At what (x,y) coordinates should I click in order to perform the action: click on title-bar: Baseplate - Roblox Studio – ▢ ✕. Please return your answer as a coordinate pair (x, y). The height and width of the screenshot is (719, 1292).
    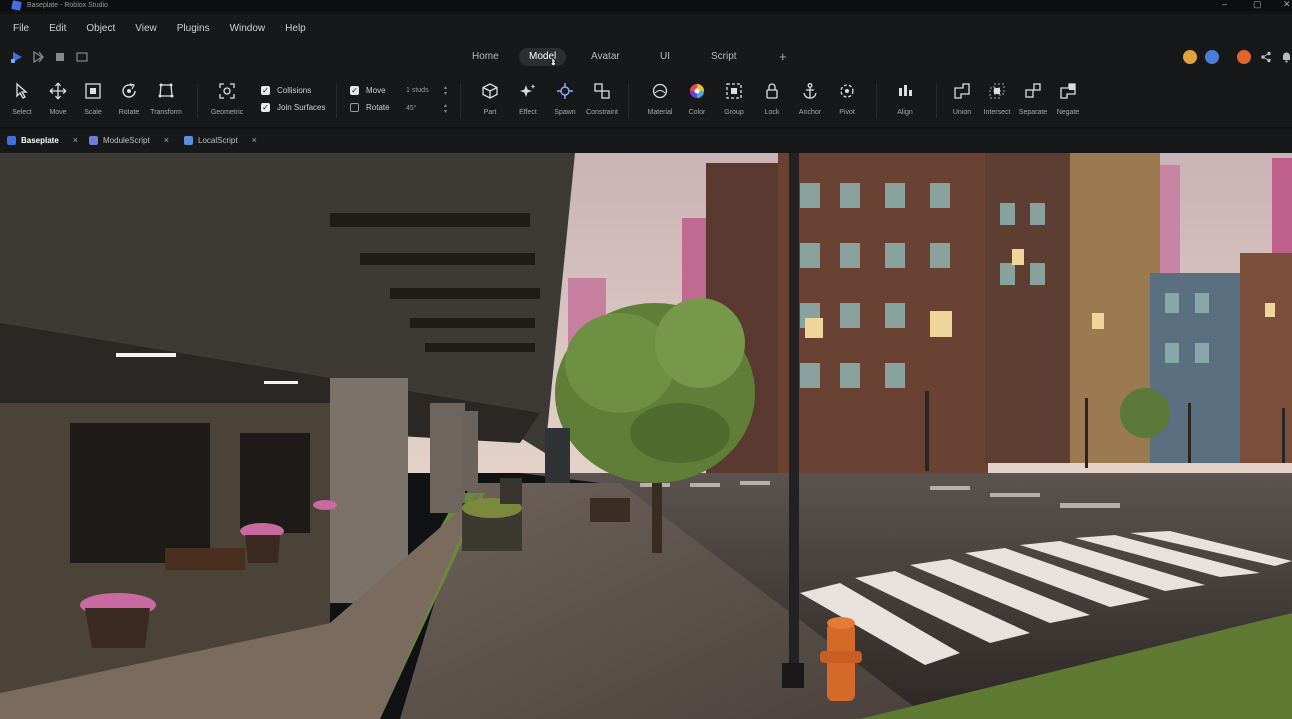
    Looking at the image, I should click on (646, 5).